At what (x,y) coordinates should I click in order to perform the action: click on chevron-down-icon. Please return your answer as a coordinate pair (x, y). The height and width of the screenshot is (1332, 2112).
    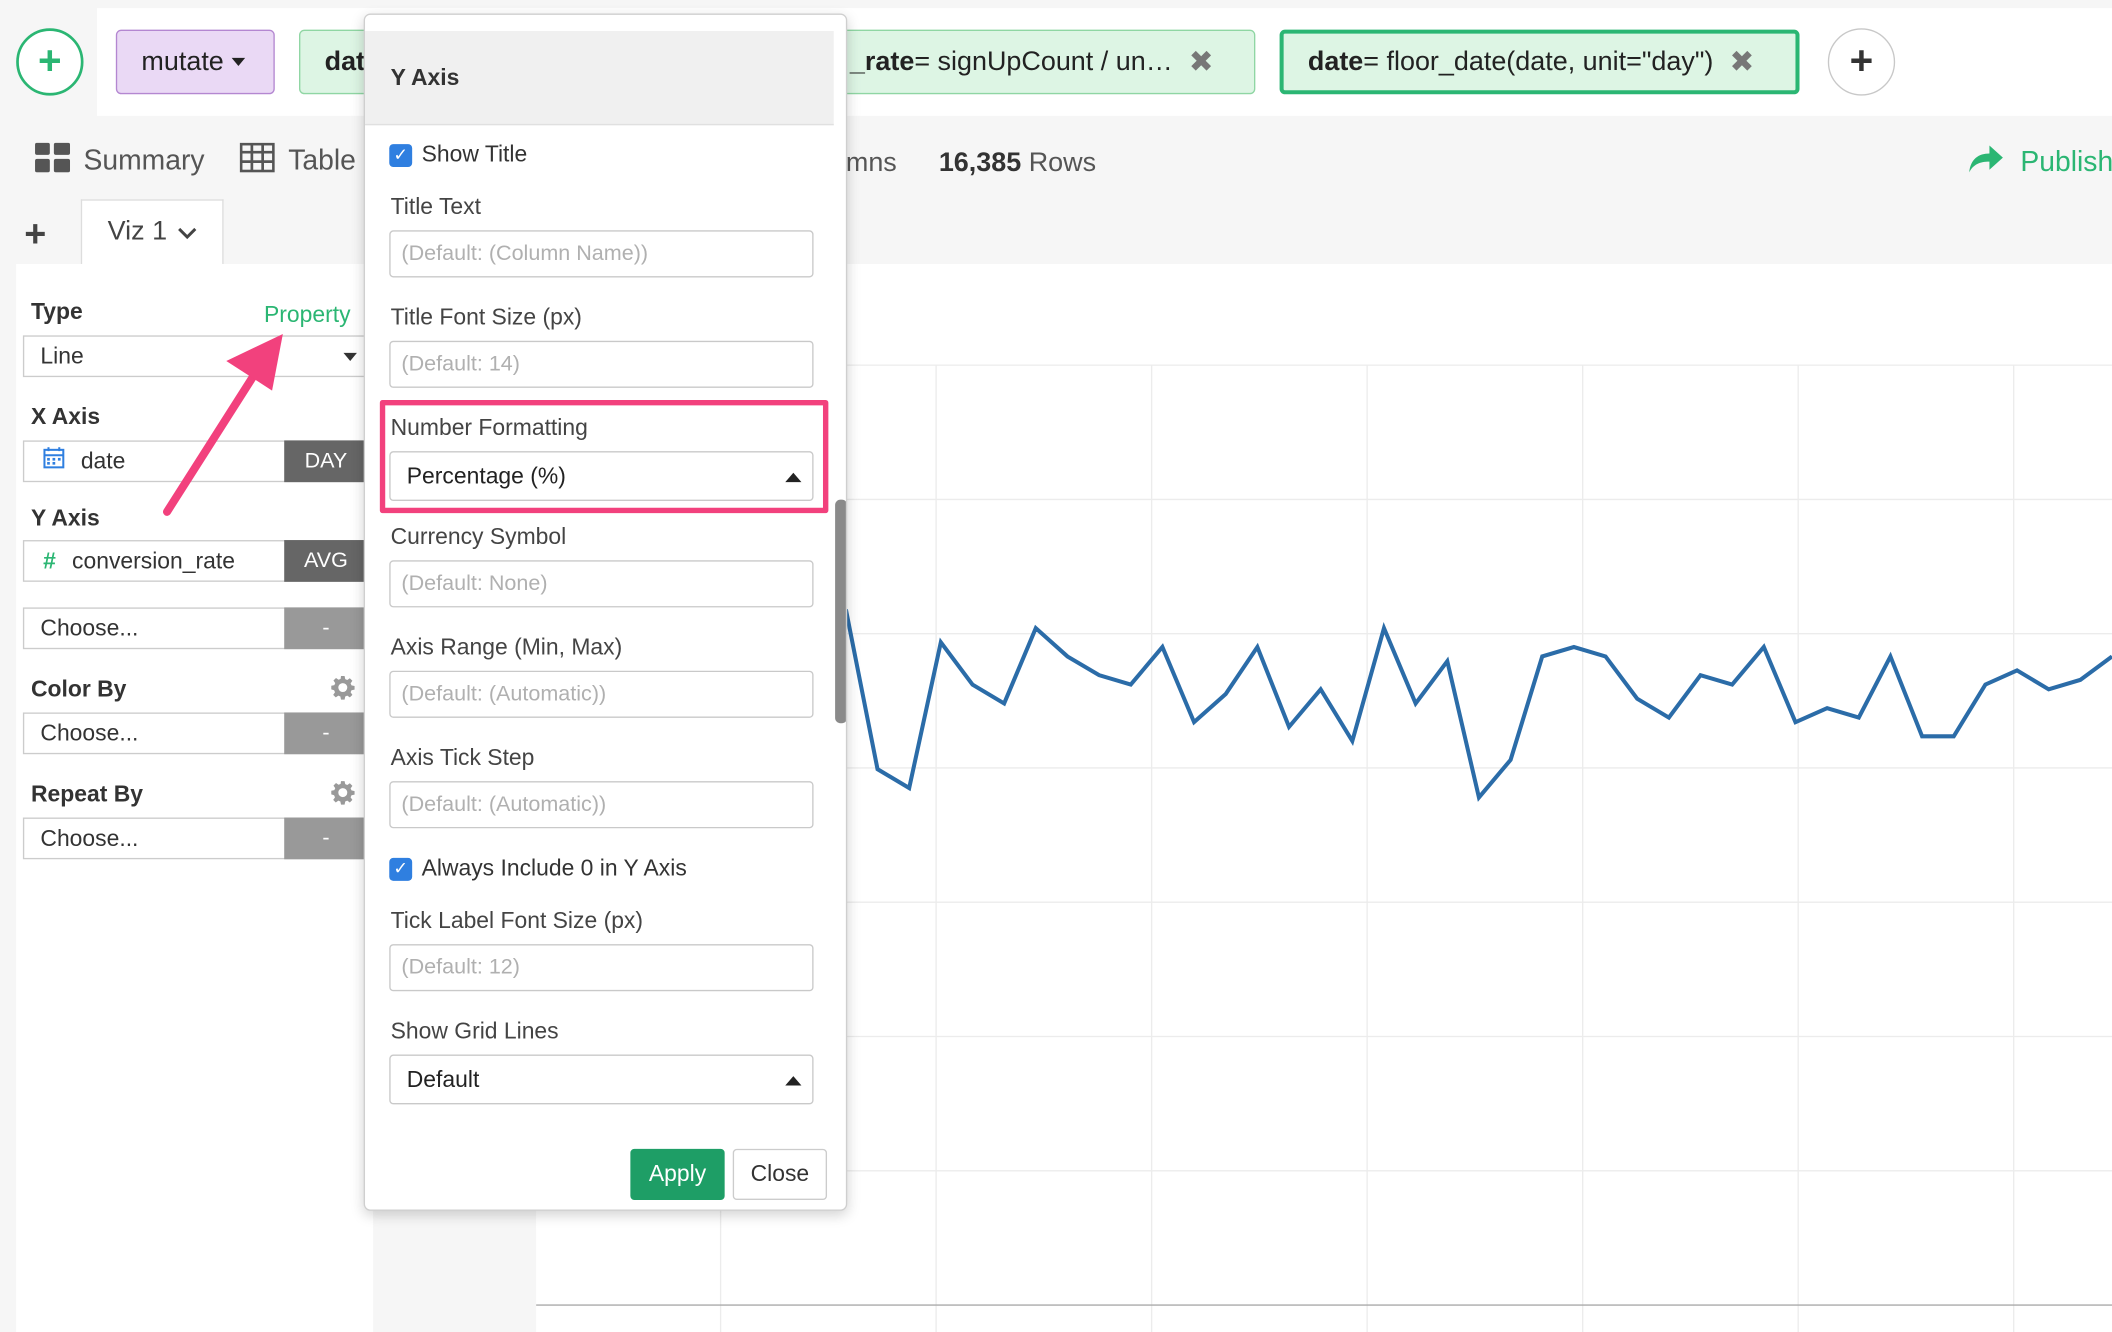
    Looking at the image, I should click on (187, 233).